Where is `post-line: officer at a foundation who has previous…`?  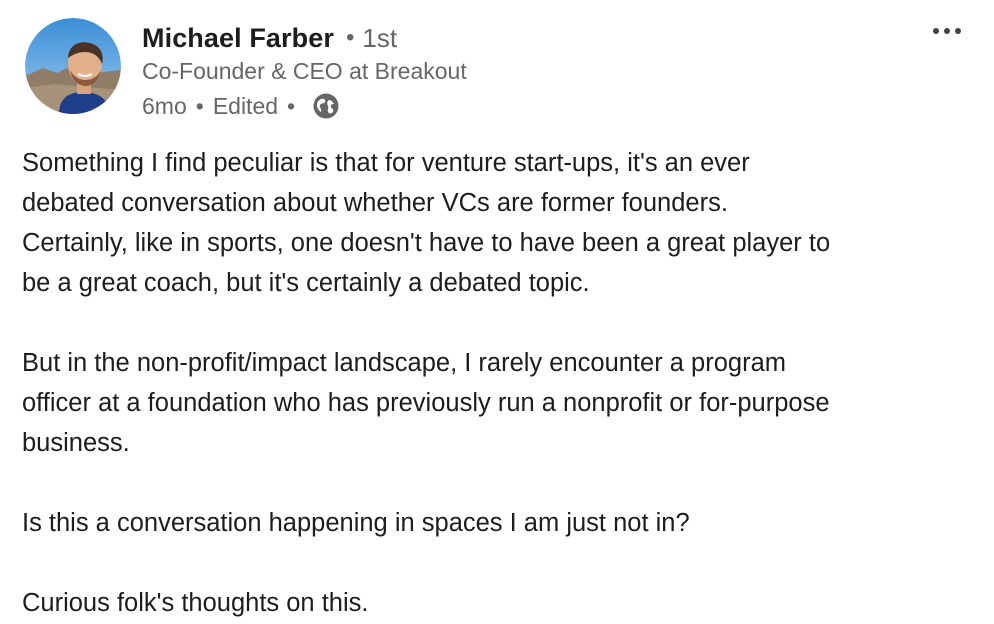 post-line: officer at a foundation who has previous… is located at coordinates (426, 403).